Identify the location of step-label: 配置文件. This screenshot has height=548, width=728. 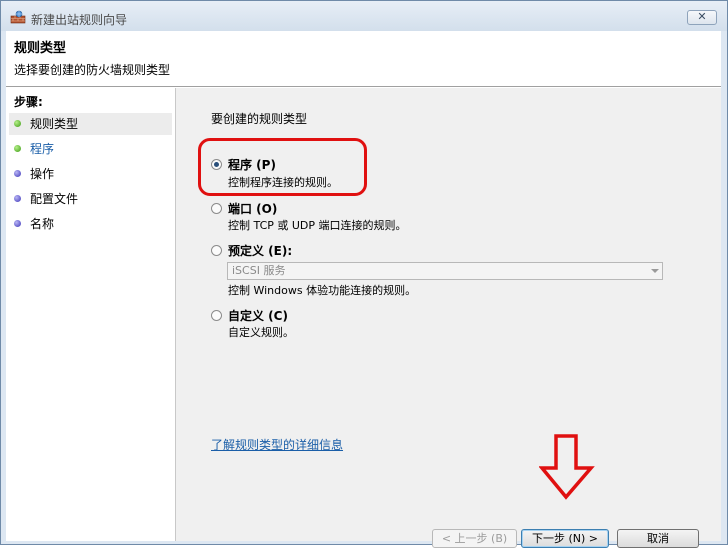
(54, 199).